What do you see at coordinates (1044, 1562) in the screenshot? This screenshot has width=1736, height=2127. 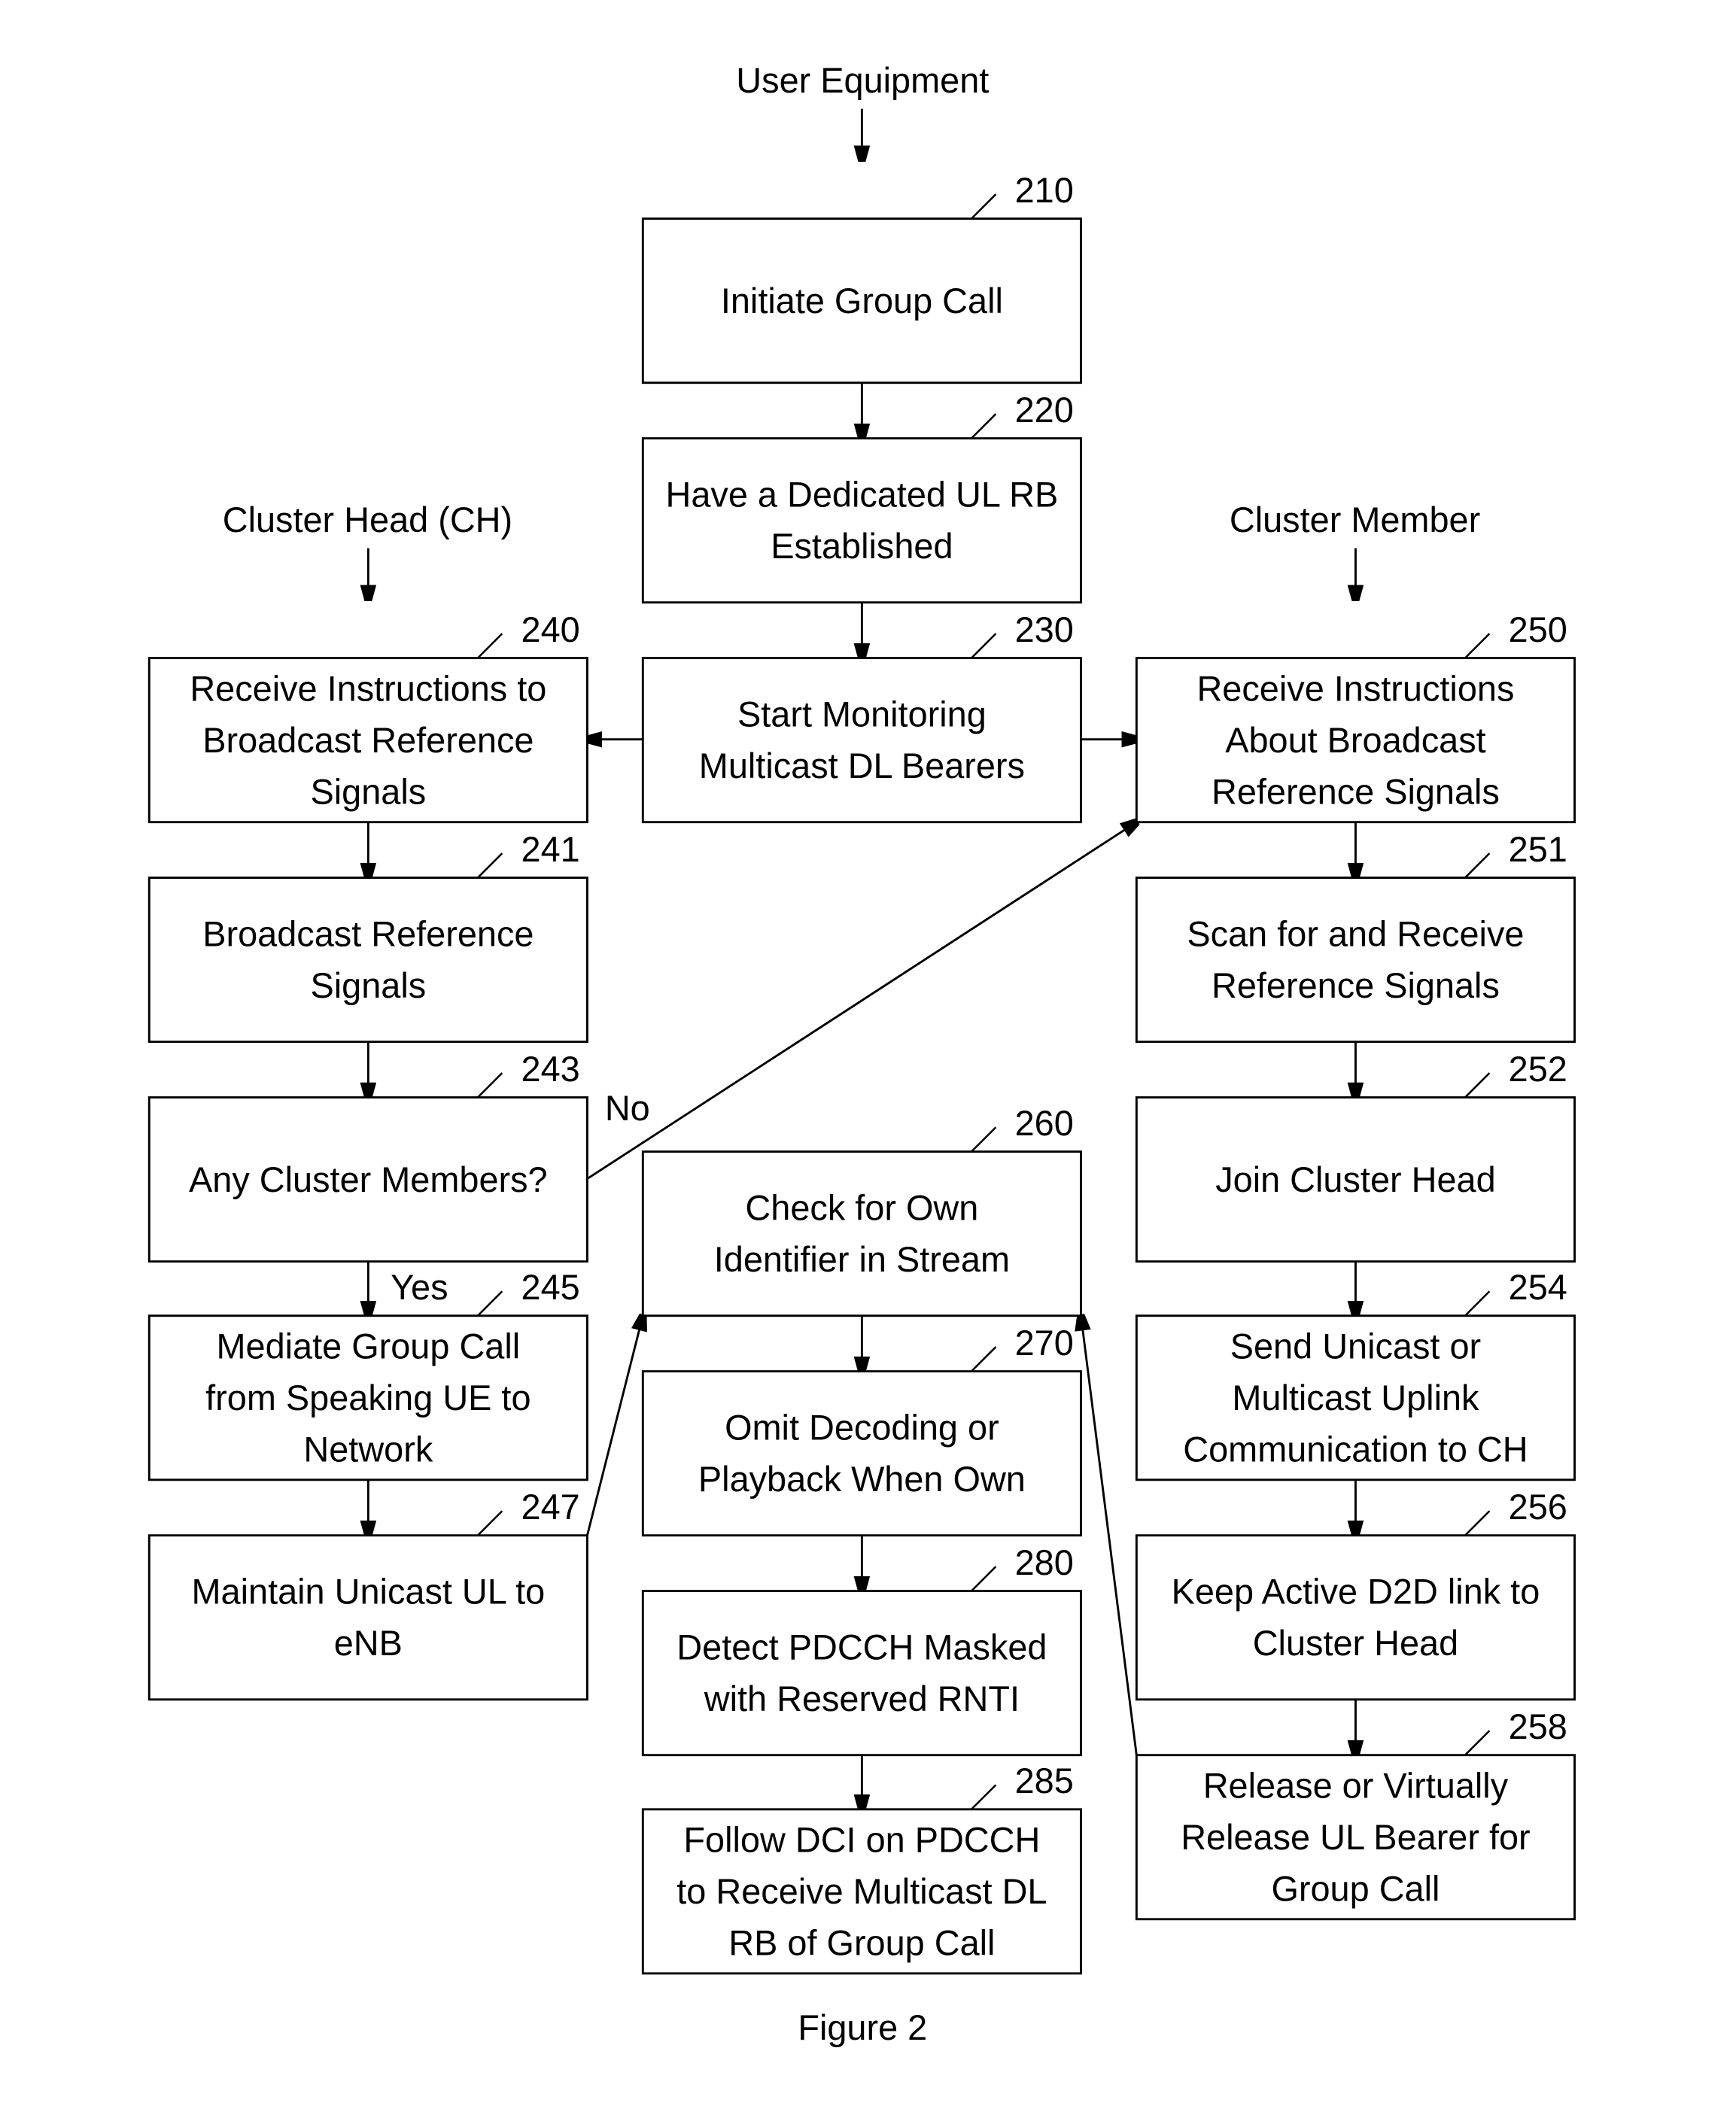 I see `step-ref-number: 280` at bounding box center [1044, 1562].